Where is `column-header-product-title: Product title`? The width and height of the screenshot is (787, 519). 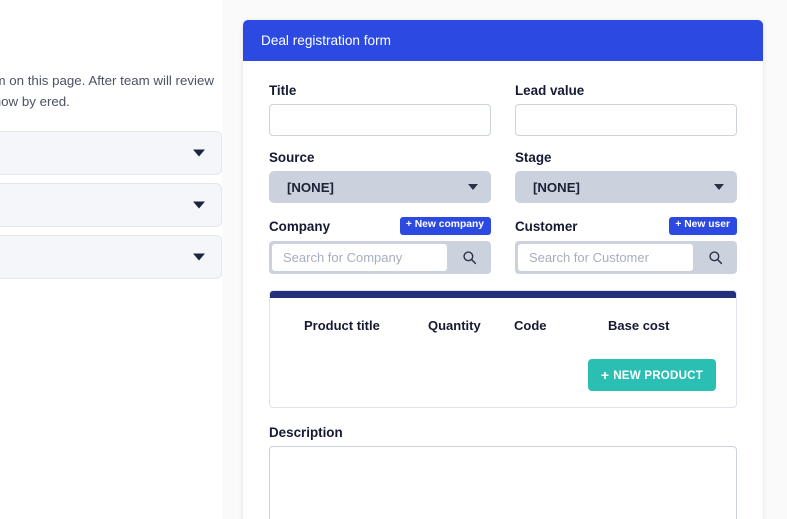
column-header-product-title: Product title is located at coordinates (342, 325).